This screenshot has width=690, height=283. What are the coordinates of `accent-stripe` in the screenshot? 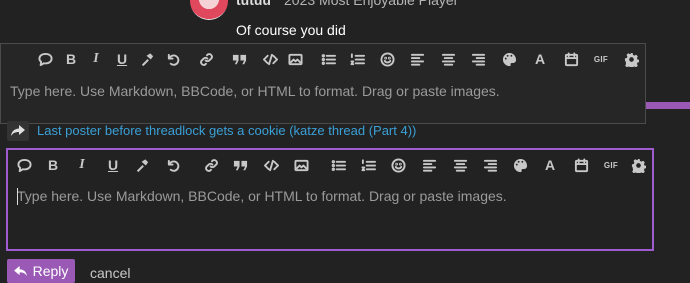 It's located at (668, 105).